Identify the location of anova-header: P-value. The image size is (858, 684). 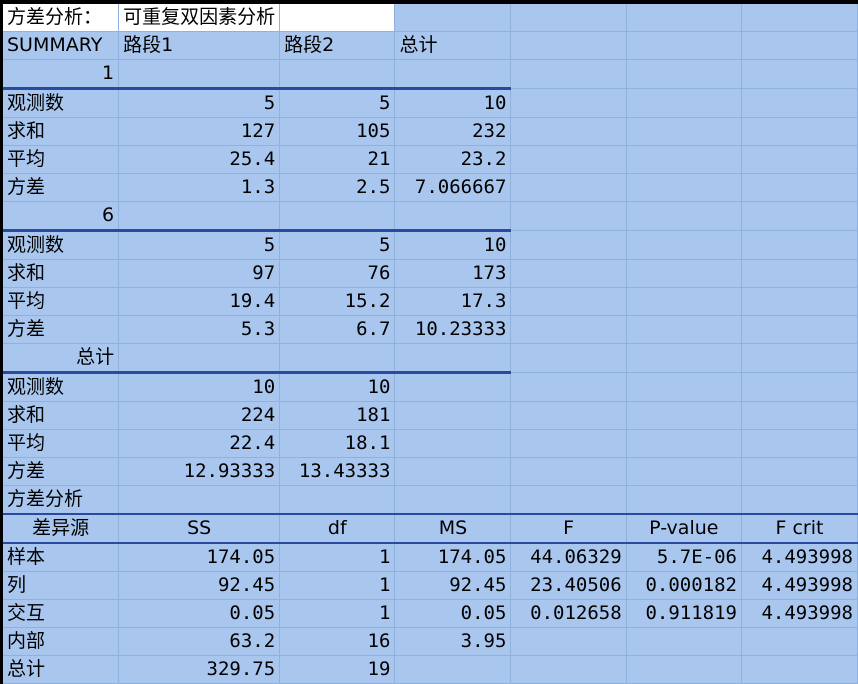
(684, 528).